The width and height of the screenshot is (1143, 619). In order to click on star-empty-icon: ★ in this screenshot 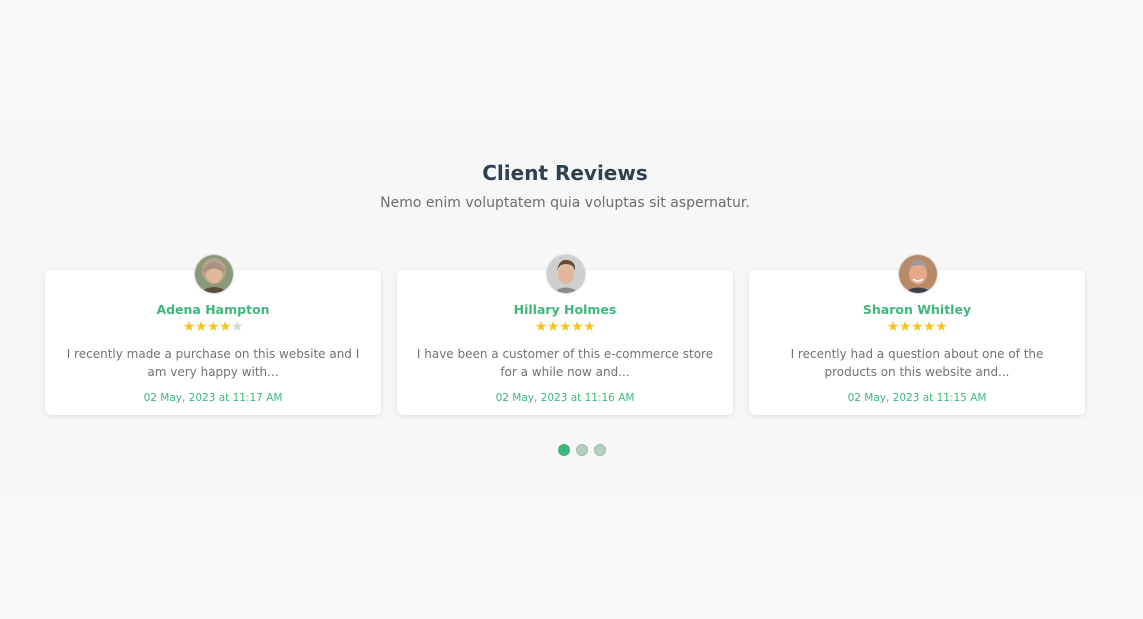, I will do `click(237, 327)`.